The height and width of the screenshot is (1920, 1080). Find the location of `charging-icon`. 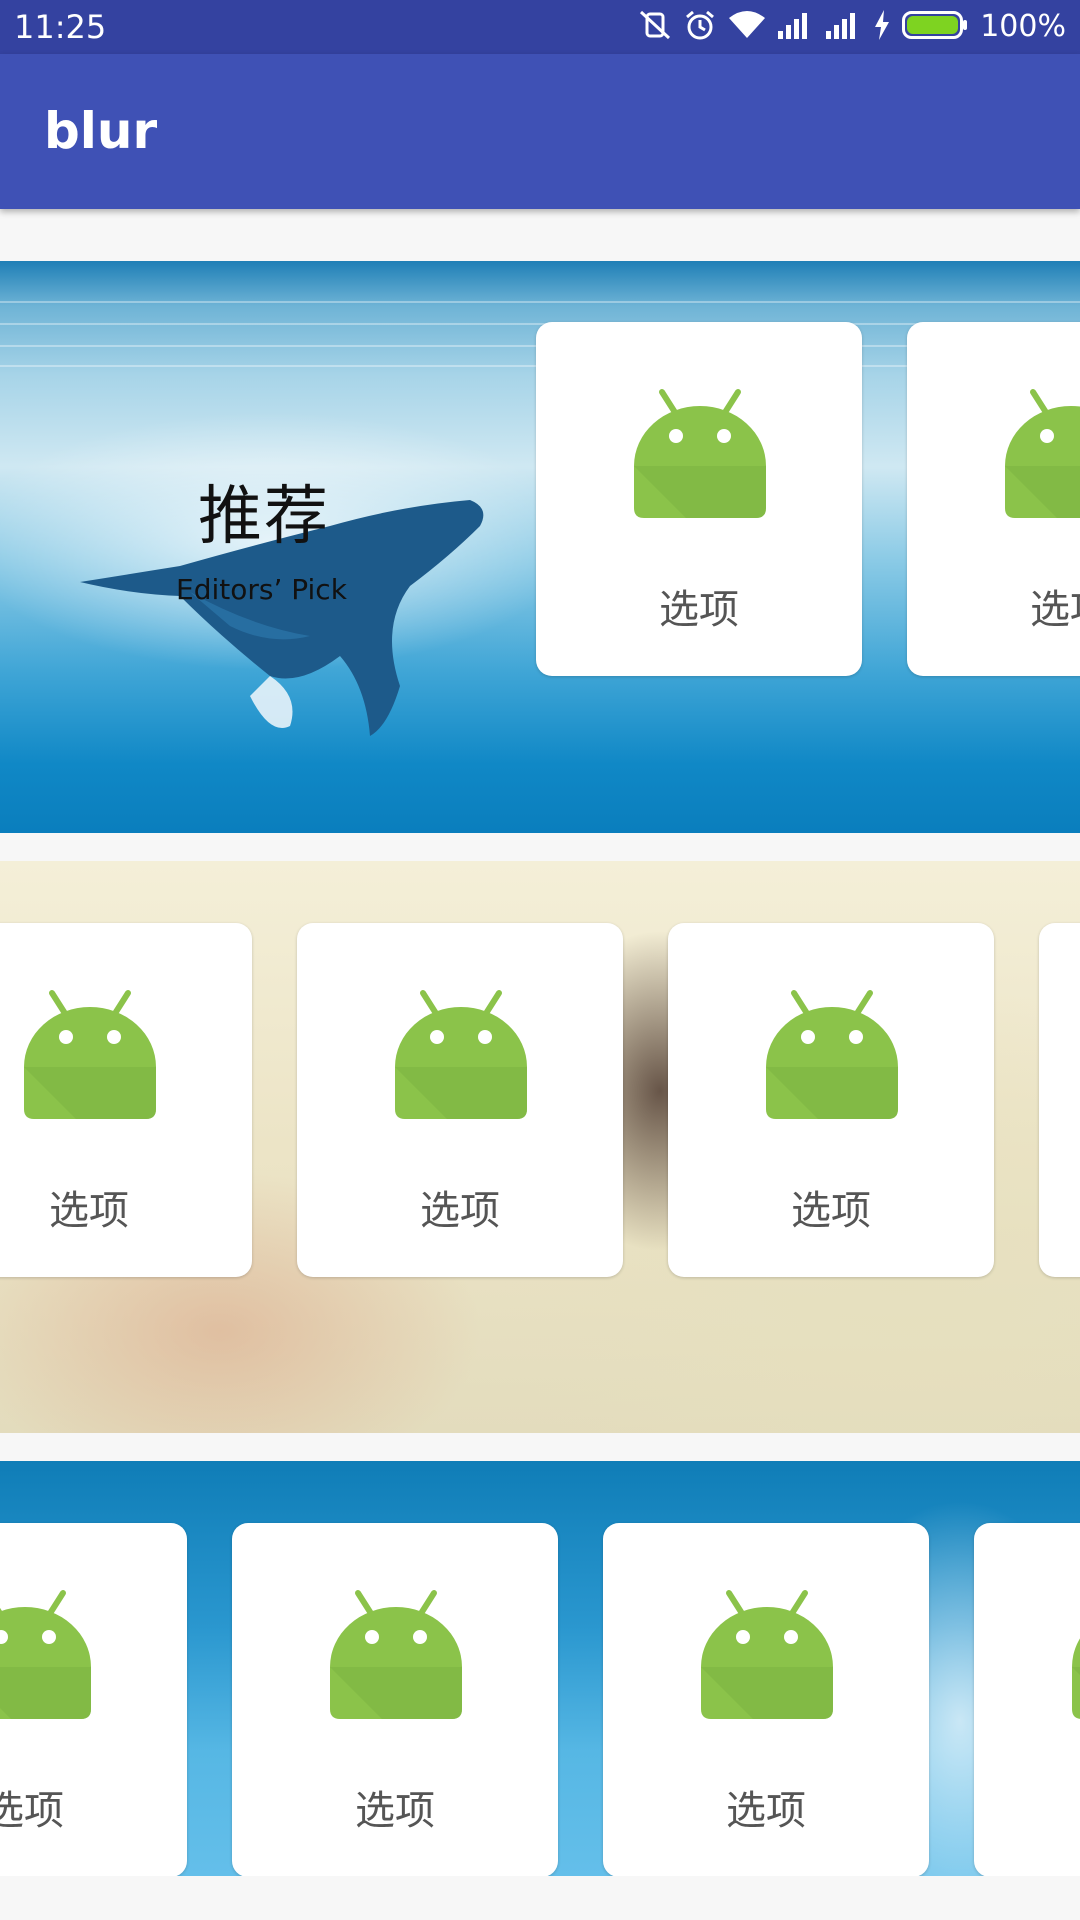

charging-icon is located at coordinates (882, 27).